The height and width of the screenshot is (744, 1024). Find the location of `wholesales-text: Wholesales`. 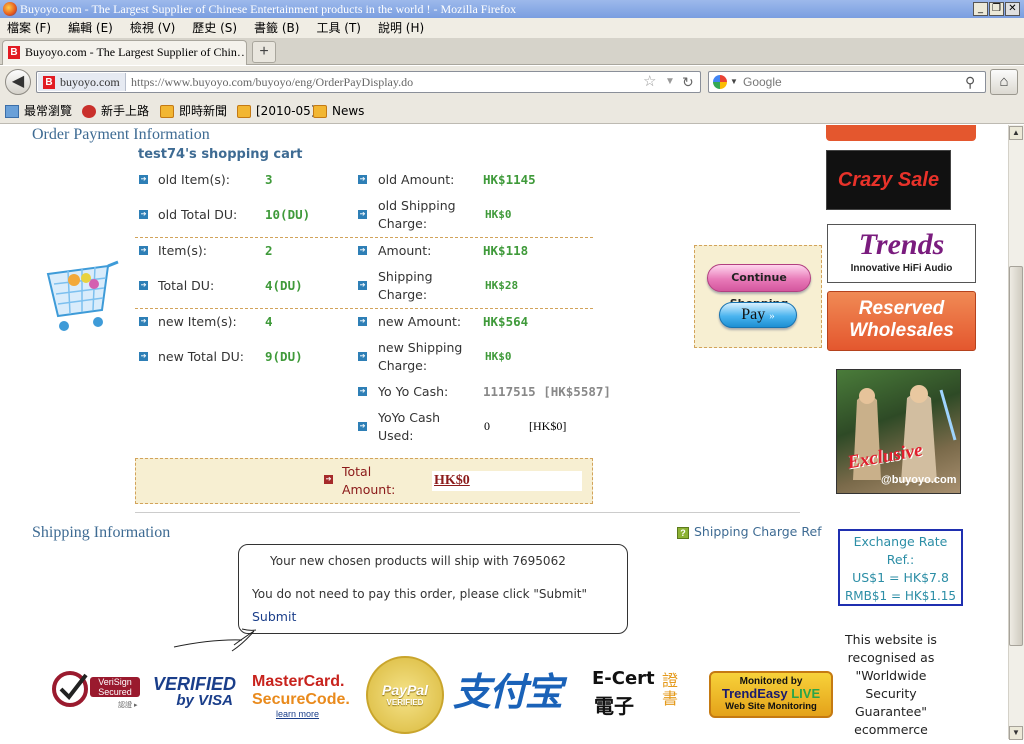

wholesales-text: Wholesales is located at coordinates (901, 330).